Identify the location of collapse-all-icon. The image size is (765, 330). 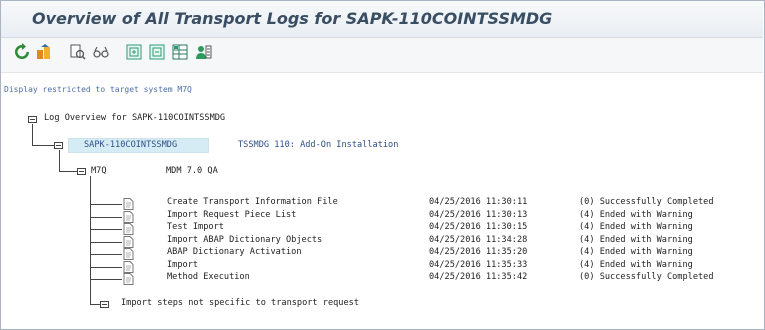
(157, 52).